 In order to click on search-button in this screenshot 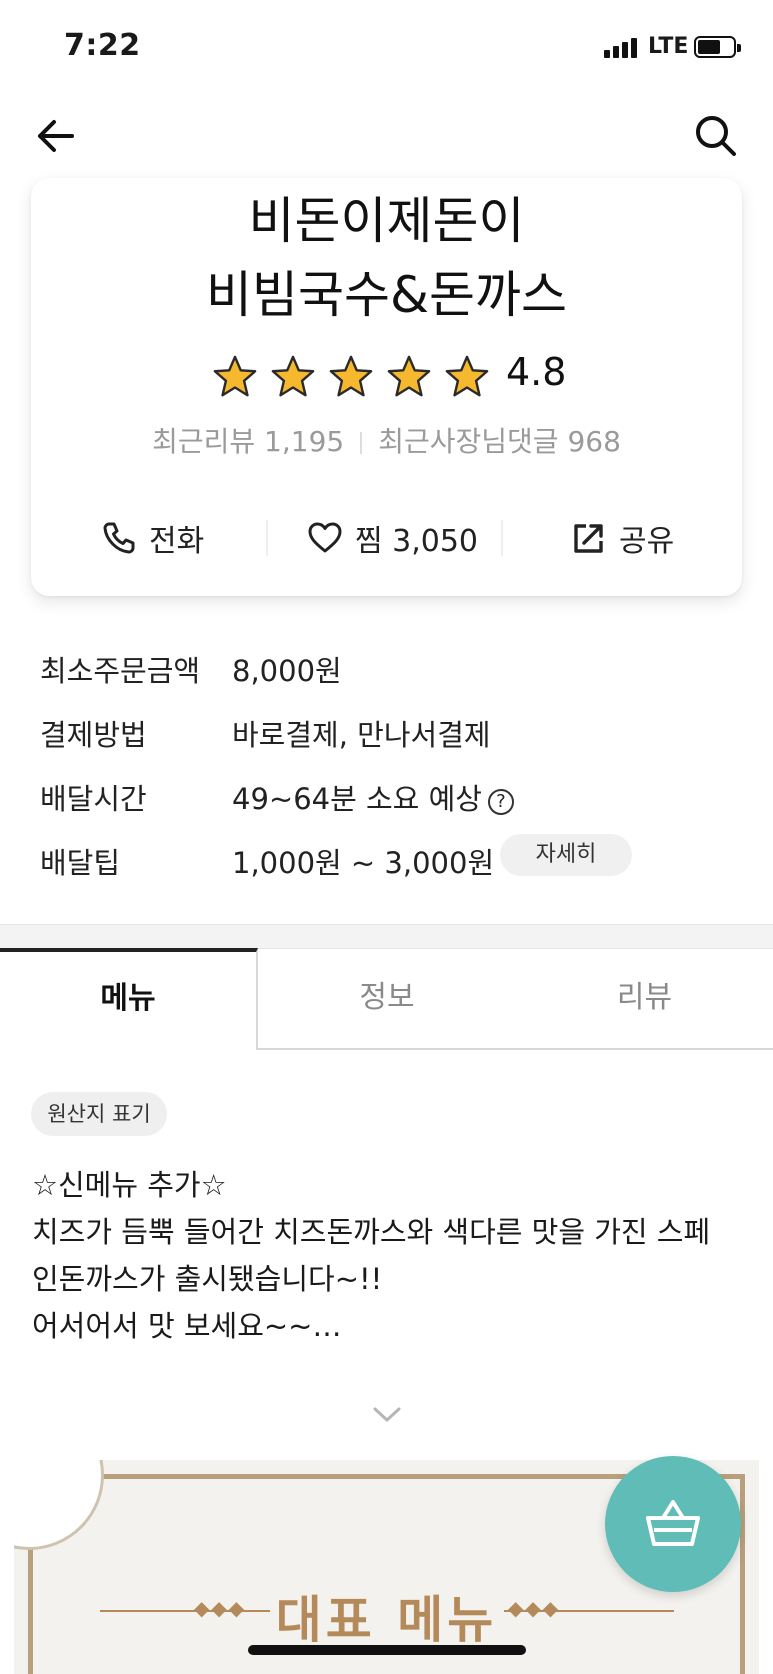, I will do `click(716, 136)`.